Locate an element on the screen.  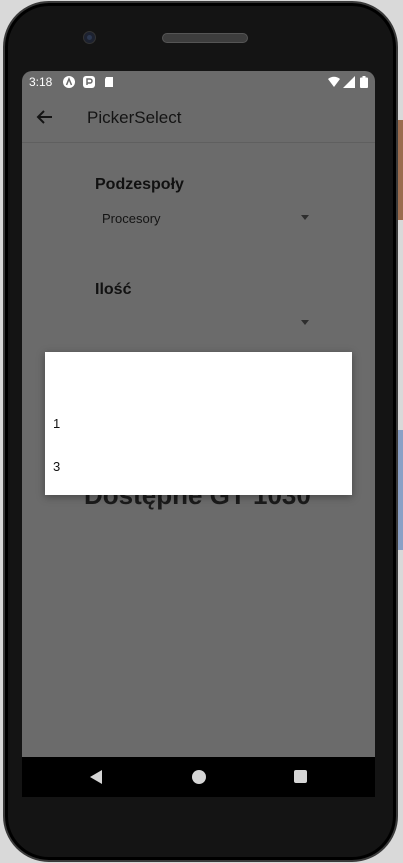
components-picker-value: Procesory is located at coordinates (131, 218).